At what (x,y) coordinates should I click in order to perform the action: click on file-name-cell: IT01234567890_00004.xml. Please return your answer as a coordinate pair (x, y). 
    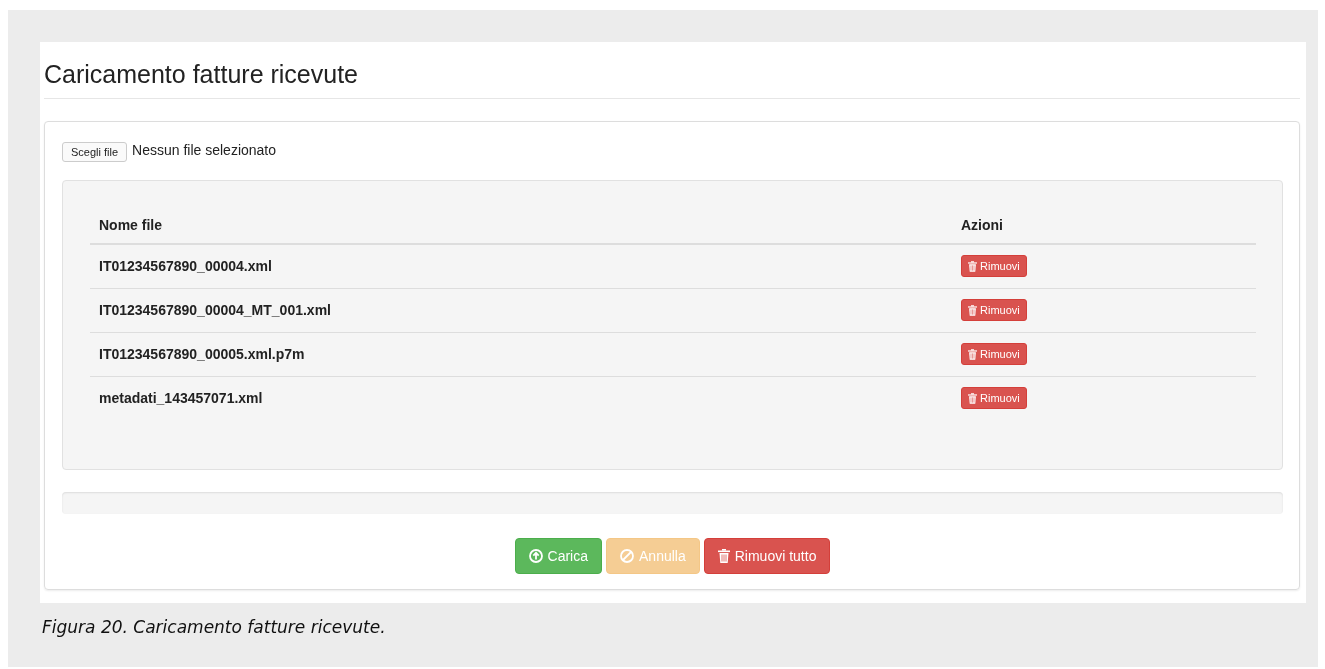
    Looking at the image, I should click on (521, 266).